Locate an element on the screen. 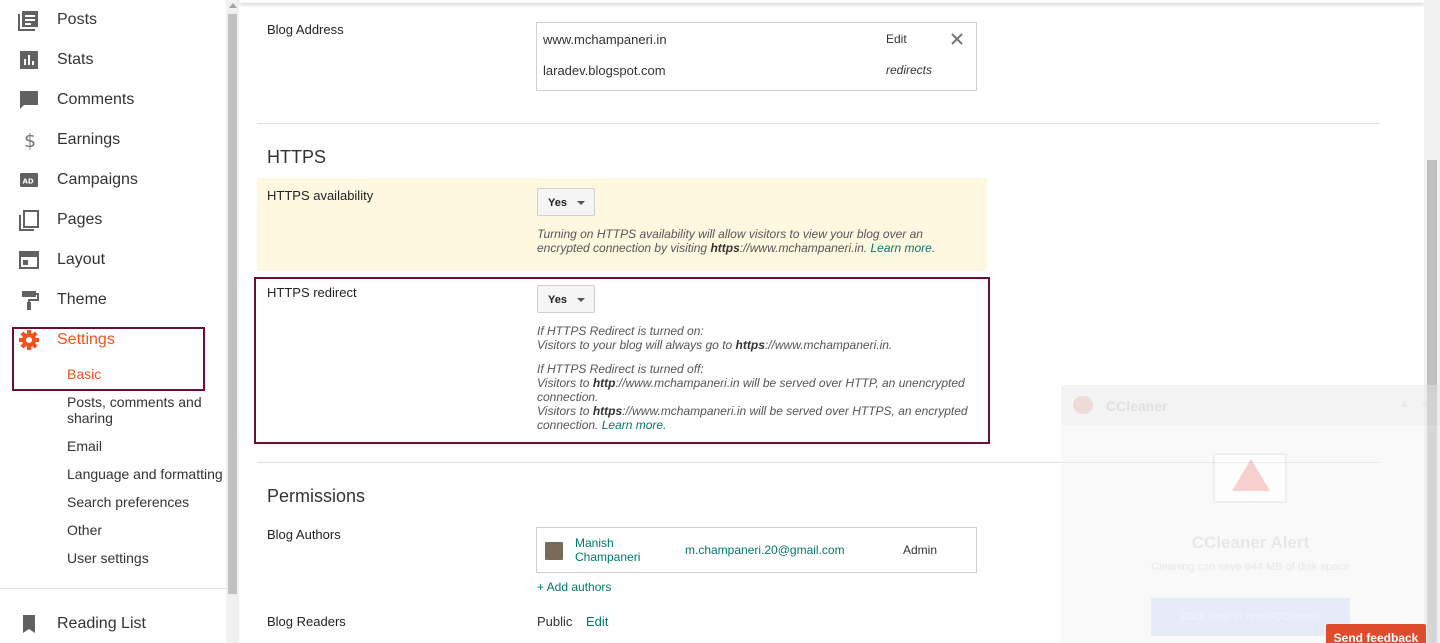  edit-domain-link: Edit is located at coordinates (896, 39).